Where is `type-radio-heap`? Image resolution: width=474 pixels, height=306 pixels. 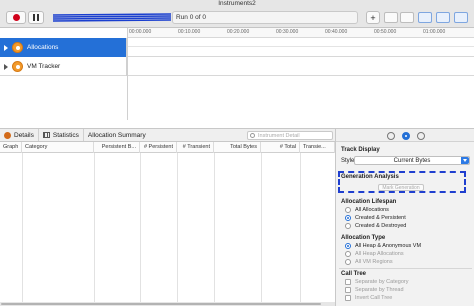 type-radio-heap is located at coordinates (348, 254).